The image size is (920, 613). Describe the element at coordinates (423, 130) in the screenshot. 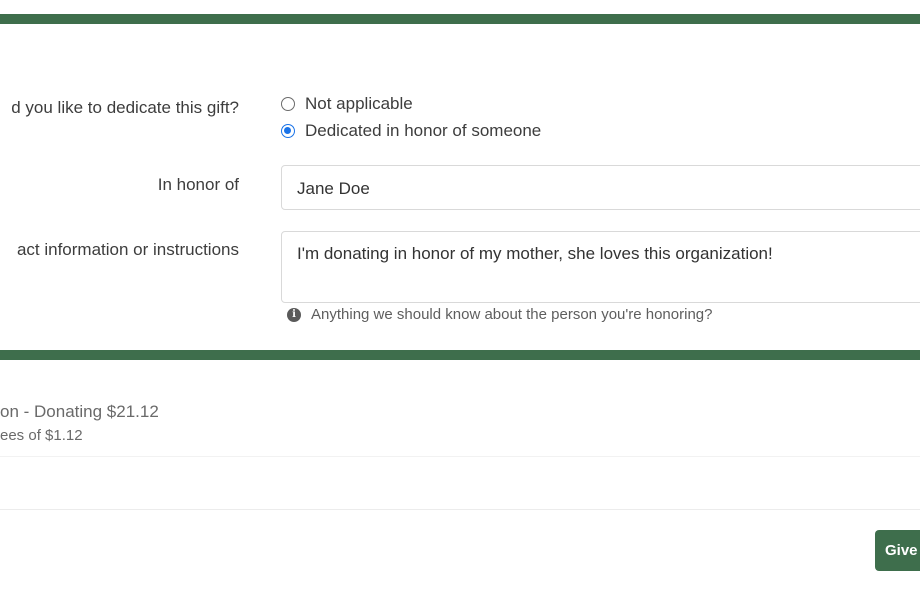

I see `radio-label-dedicated-honor: Dedicated in honor of someone` at that location.